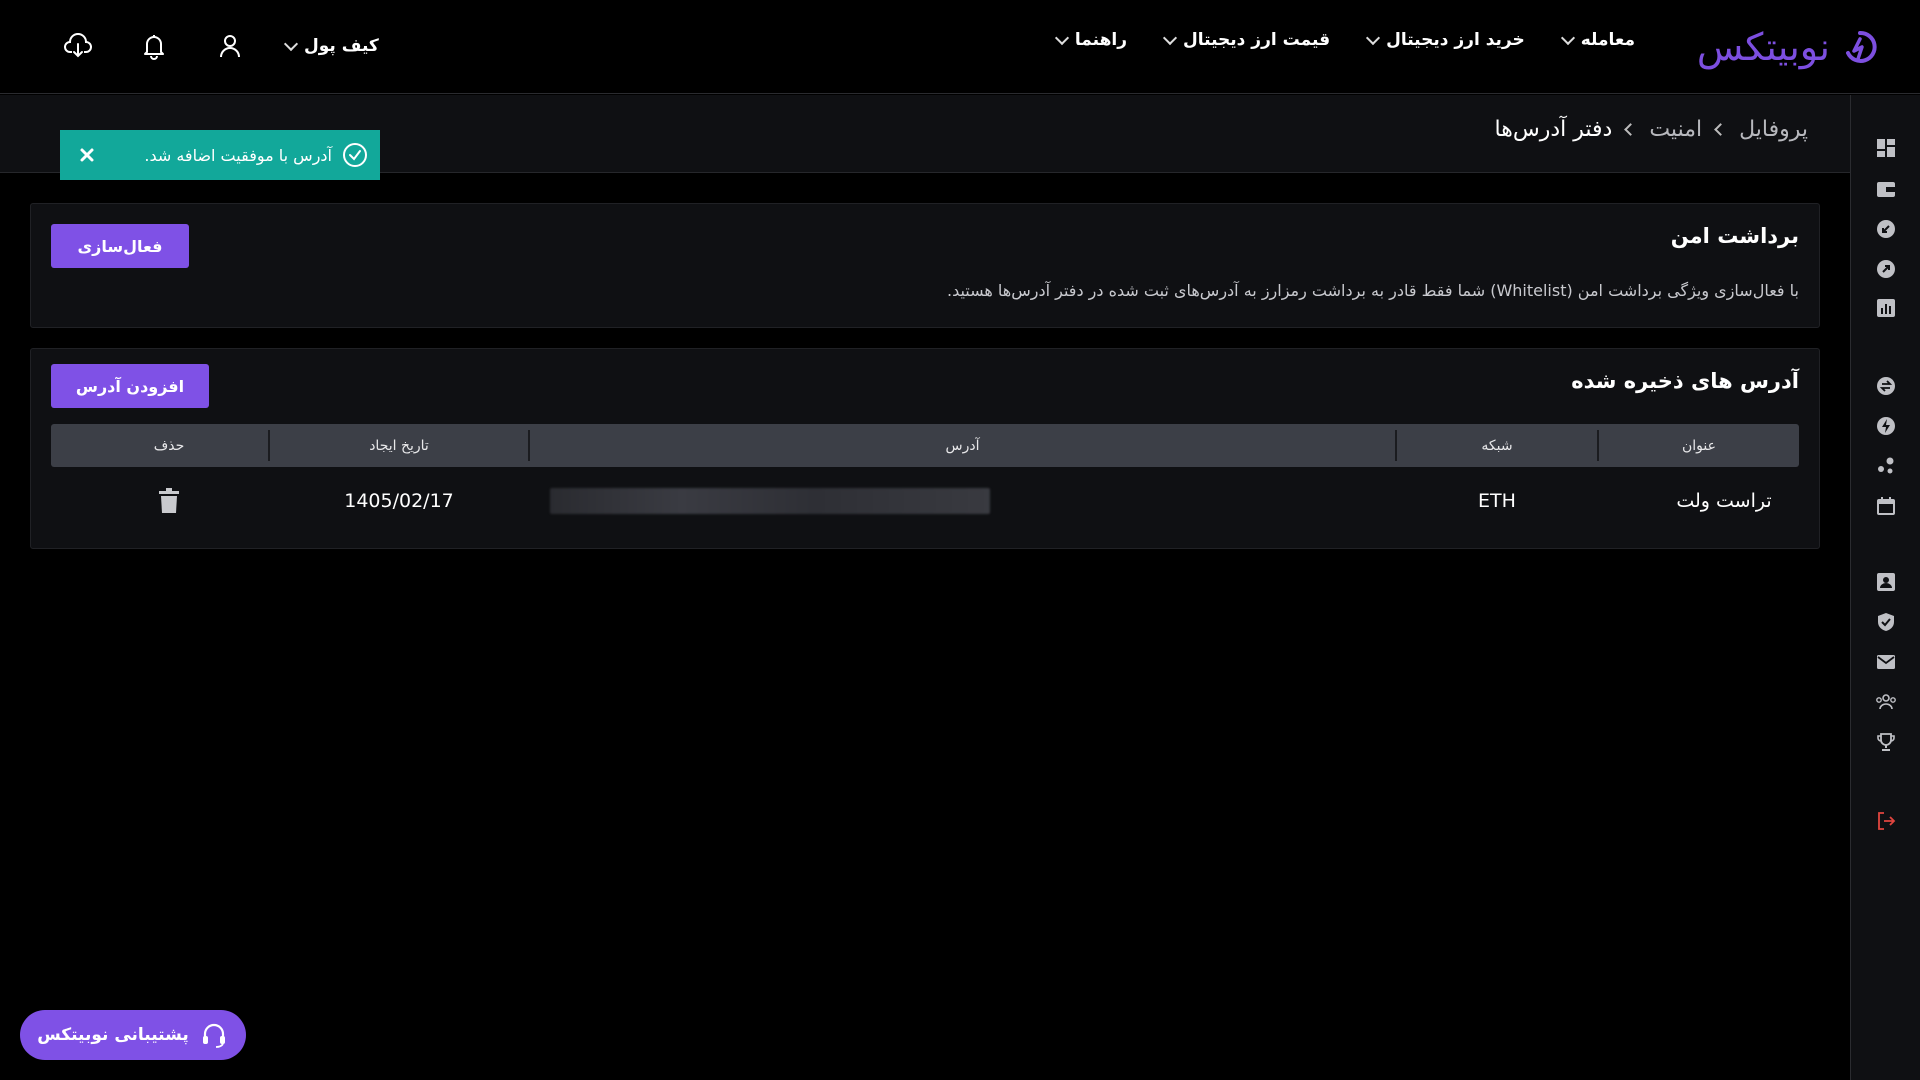  Describe the element at coordinates (1257, 40) in the screenshot. I see `nav-item-label: قیمت ارز دیجیتال` at that location.